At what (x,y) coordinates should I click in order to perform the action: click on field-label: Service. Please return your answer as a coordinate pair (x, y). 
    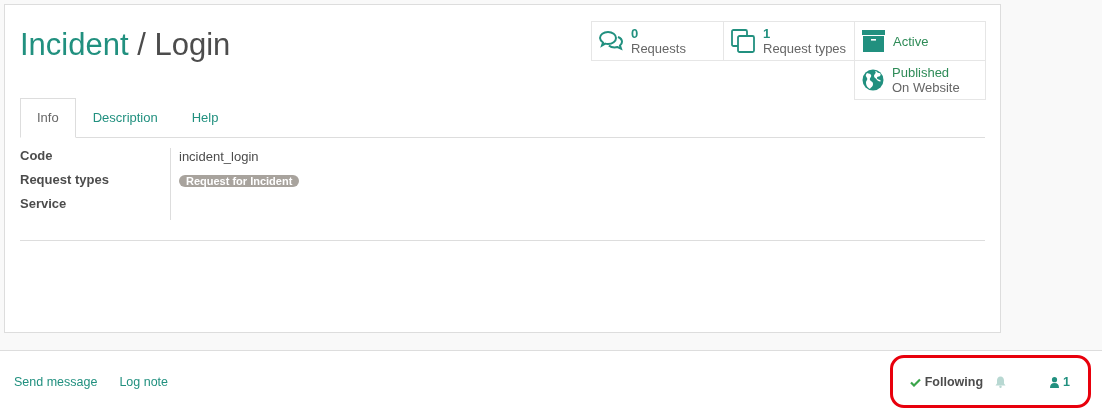
    Looking at the image, I should click on (43, 203).